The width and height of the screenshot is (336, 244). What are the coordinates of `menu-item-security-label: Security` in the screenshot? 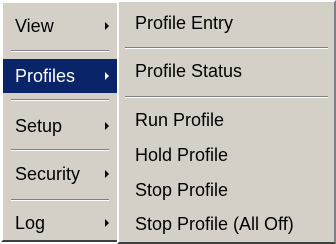 It's located at (48, 173).